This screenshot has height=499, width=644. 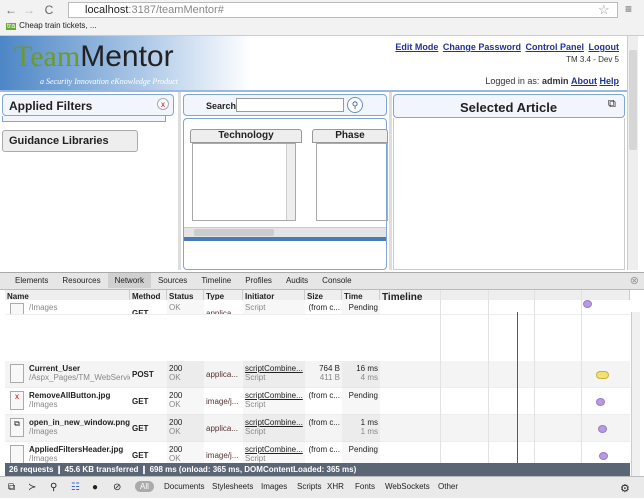 I want to click on tab-timeline: Timeline, so click(x=216, y=280).